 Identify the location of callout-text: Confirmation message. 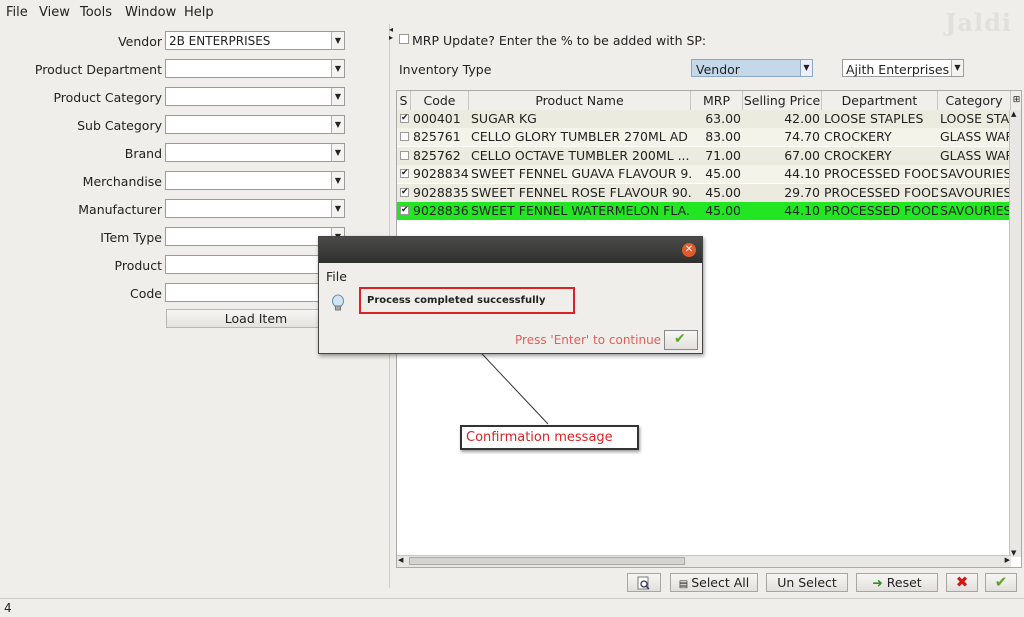
(539, 437).